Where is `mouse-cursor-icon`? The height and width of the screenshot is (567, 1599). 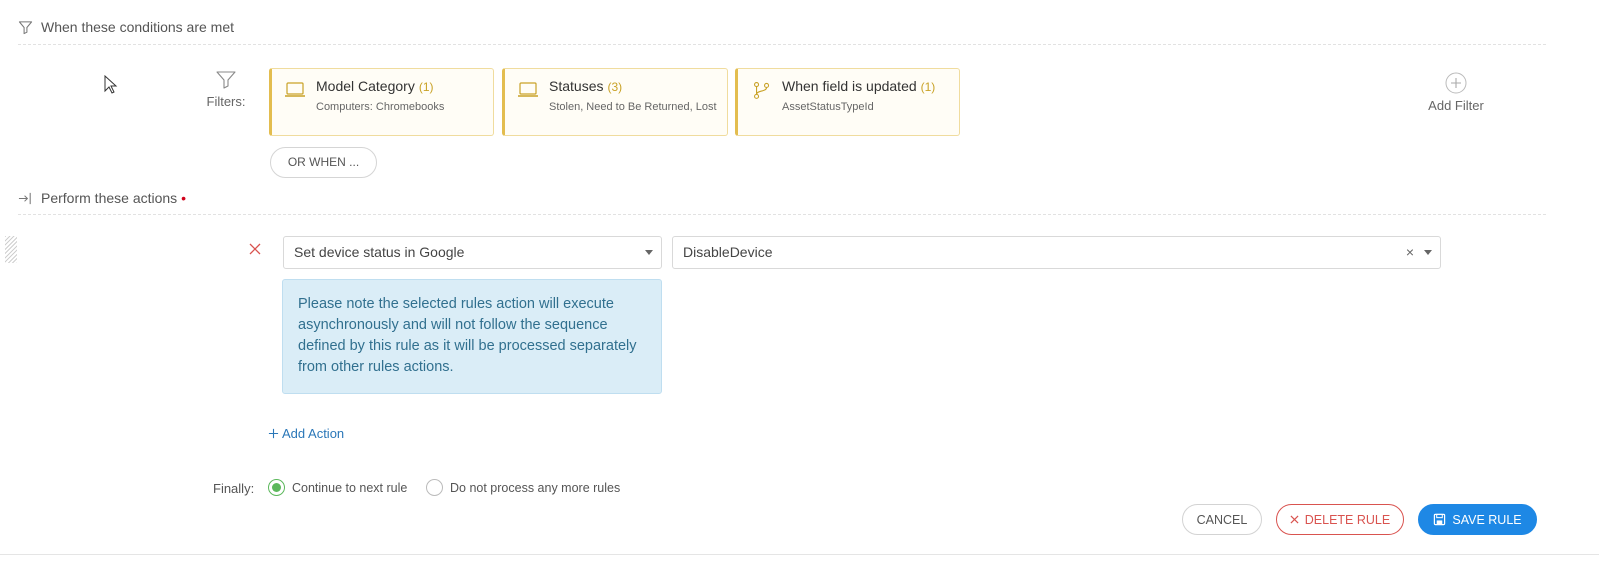
mouse-cursor-icon is located at coordinates (111, 84).